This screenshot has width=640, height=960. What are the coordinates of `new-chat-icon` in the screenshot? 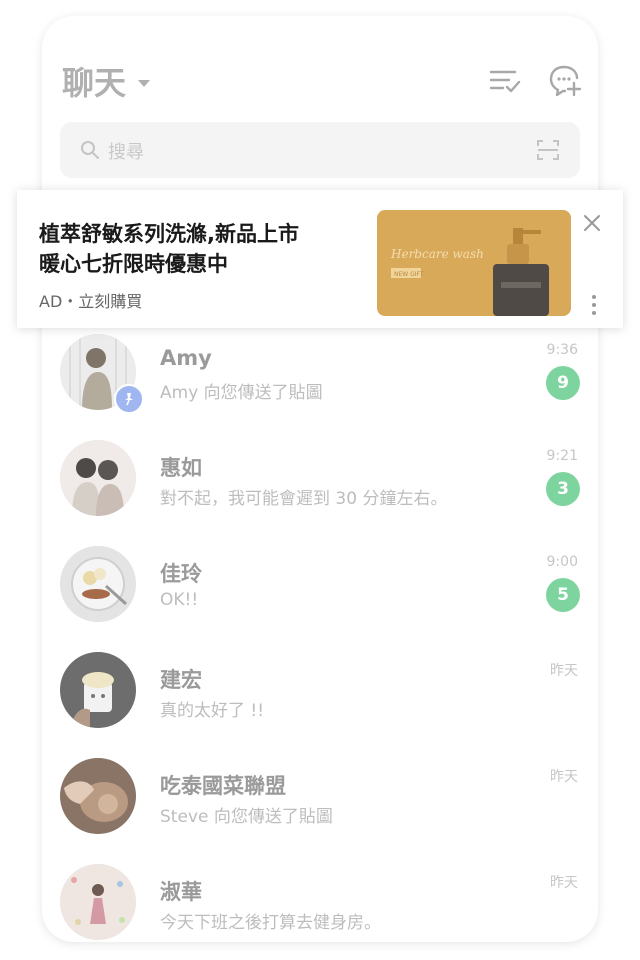 It's located at (565, 81).